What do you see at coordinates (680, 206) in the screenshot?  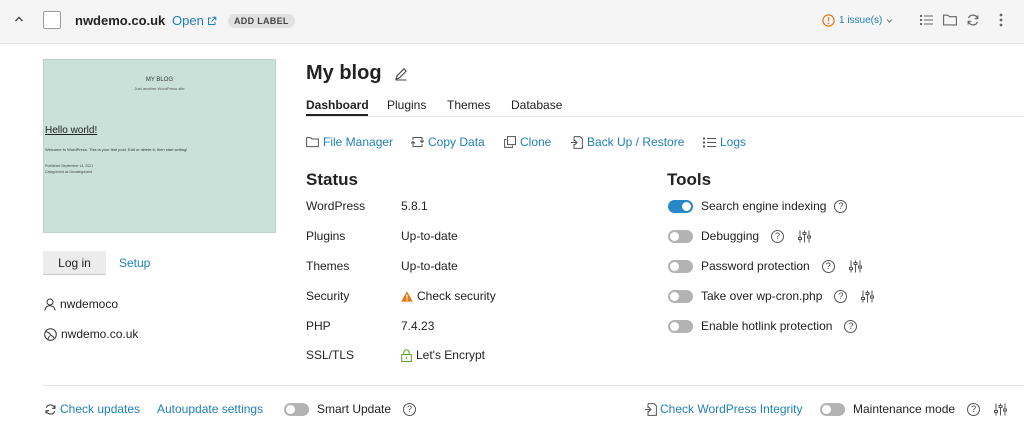 I see `search-indexing-toggle` at bounding box center [680, 206].